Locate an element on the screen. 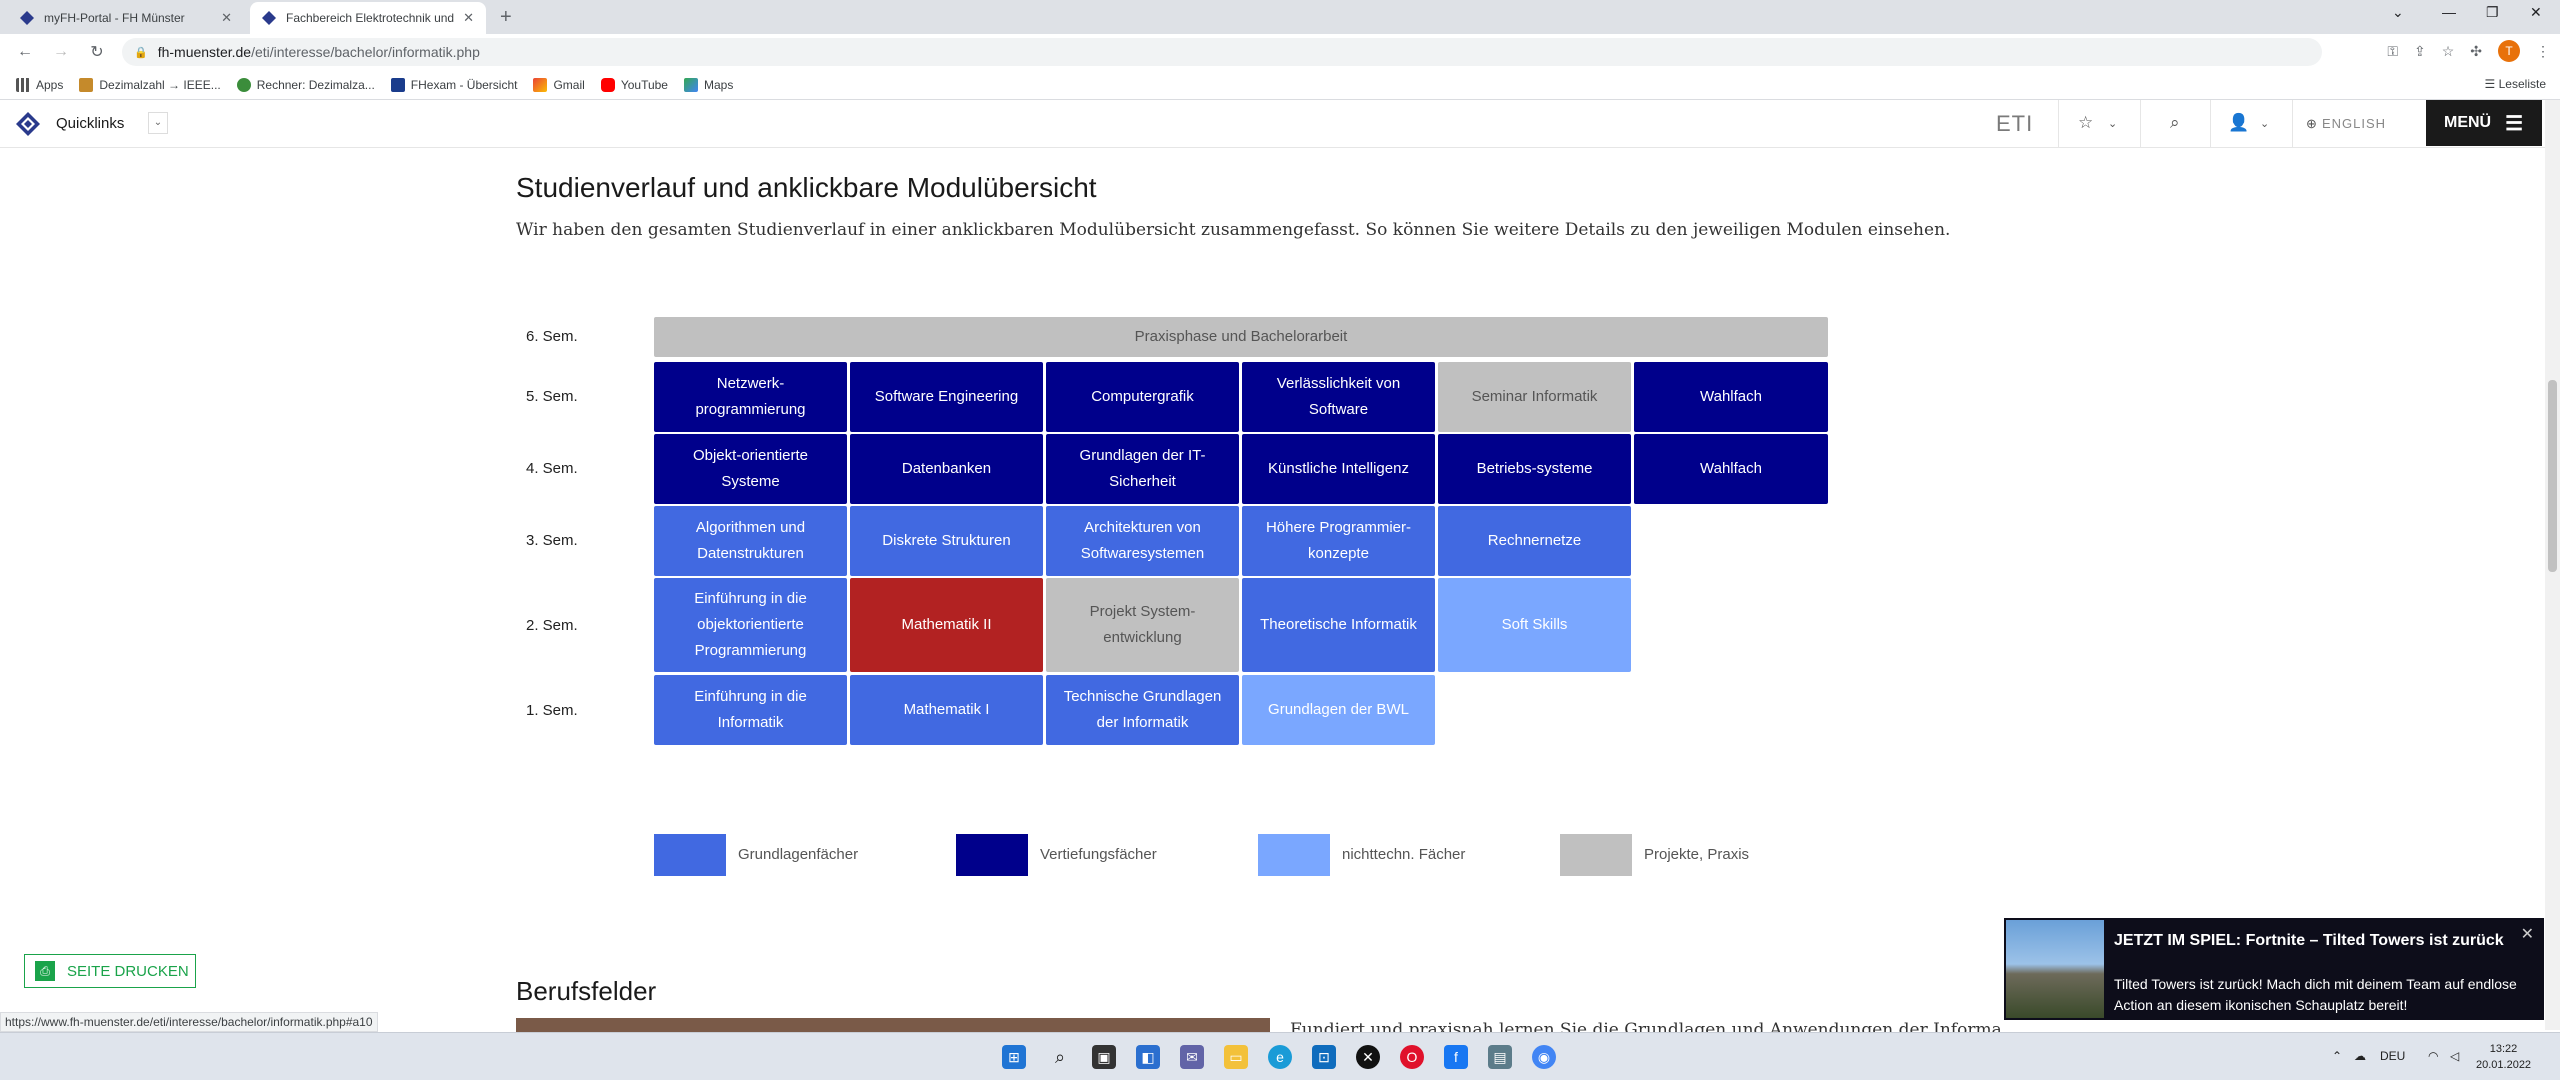 Image resolution: width=2560 pixels, height=1080 pixels. fh-logo-icon is located at coordinates (28, 124).